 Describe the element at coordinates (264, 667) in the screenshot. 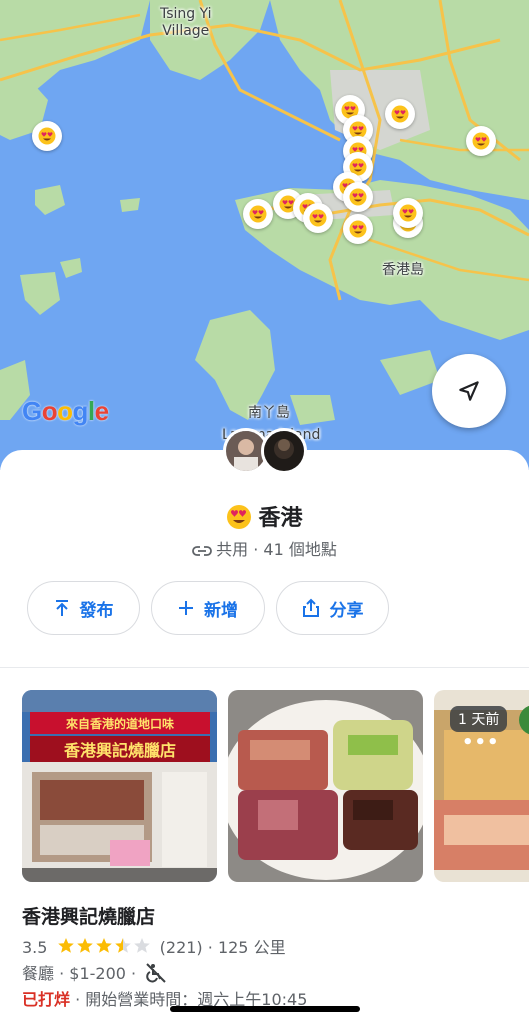

I see `divider` at that location.